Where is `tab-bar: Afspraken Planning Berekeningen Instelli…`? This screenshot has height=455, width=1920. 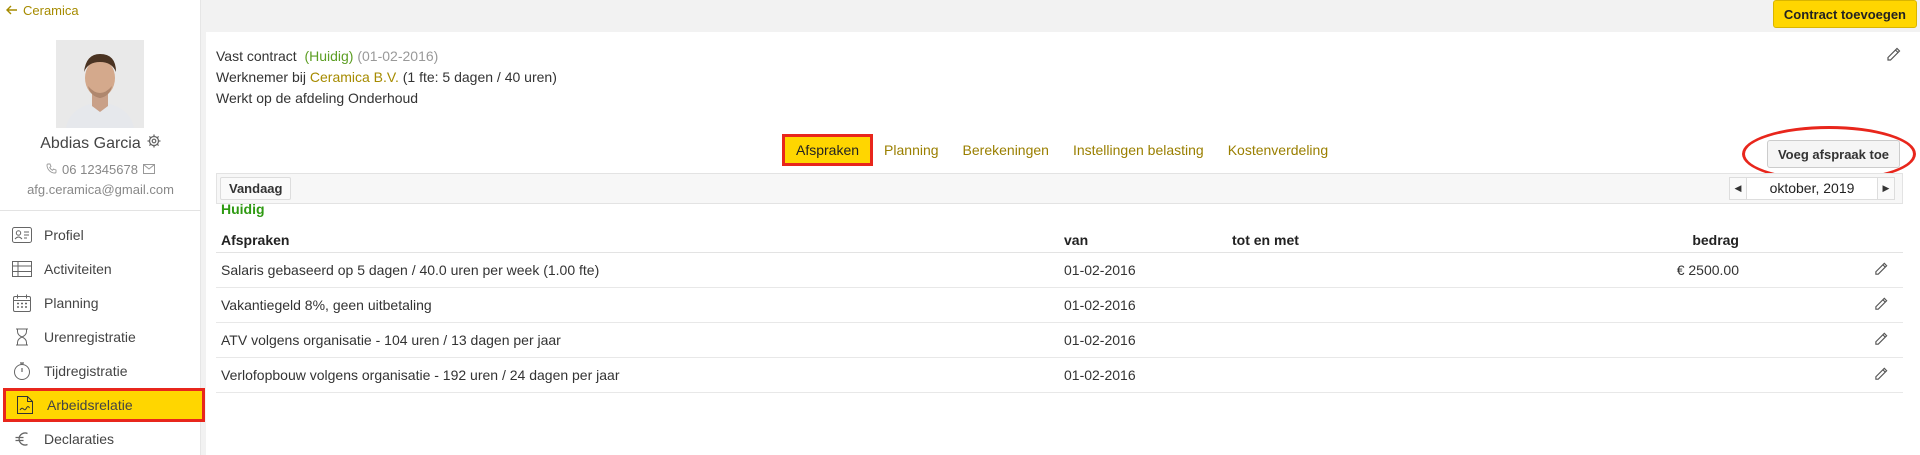 tab-bar: Afspraken Planning Berekeningen Instelli… is located at coordinates (1060, 150).